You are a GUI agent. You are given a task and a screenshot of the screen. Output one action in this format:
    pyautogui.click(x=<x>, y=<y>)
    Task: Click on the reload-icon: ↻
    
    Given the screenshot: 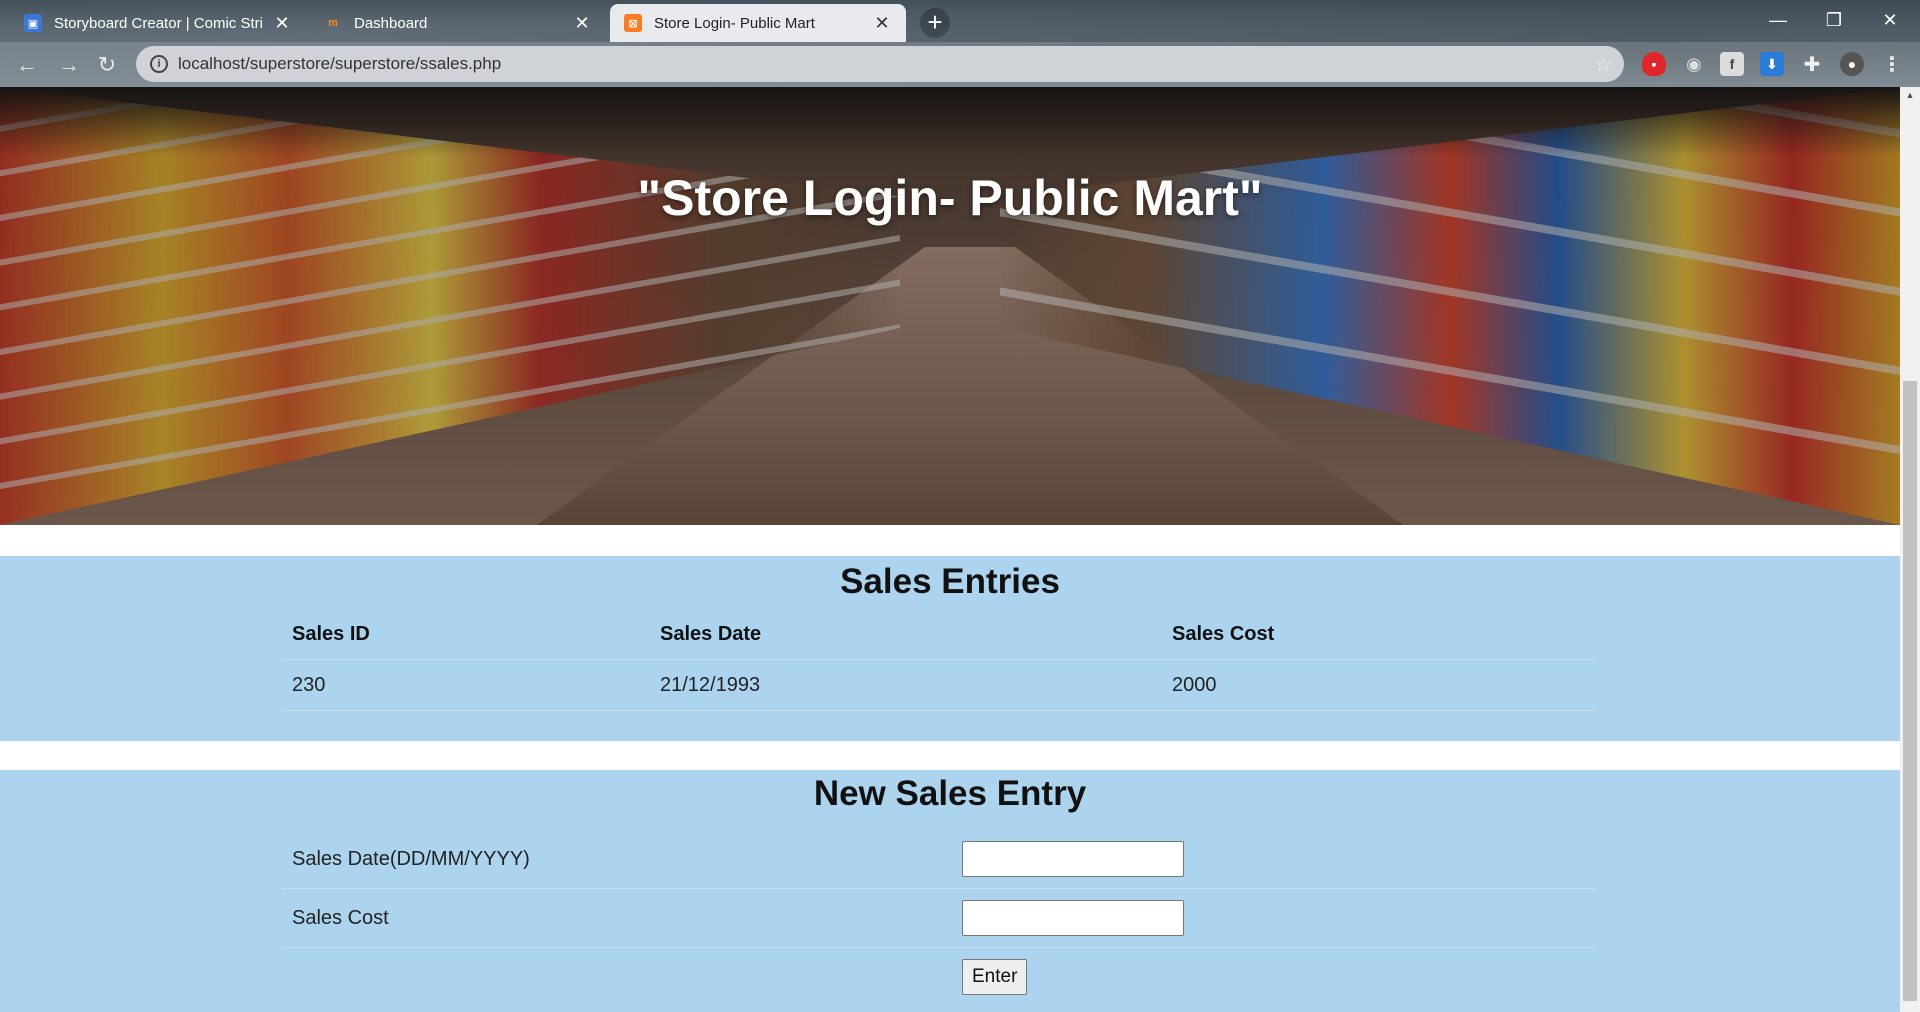 What is the action you would take?
    pyautogui.click(x=107, y=65)
    